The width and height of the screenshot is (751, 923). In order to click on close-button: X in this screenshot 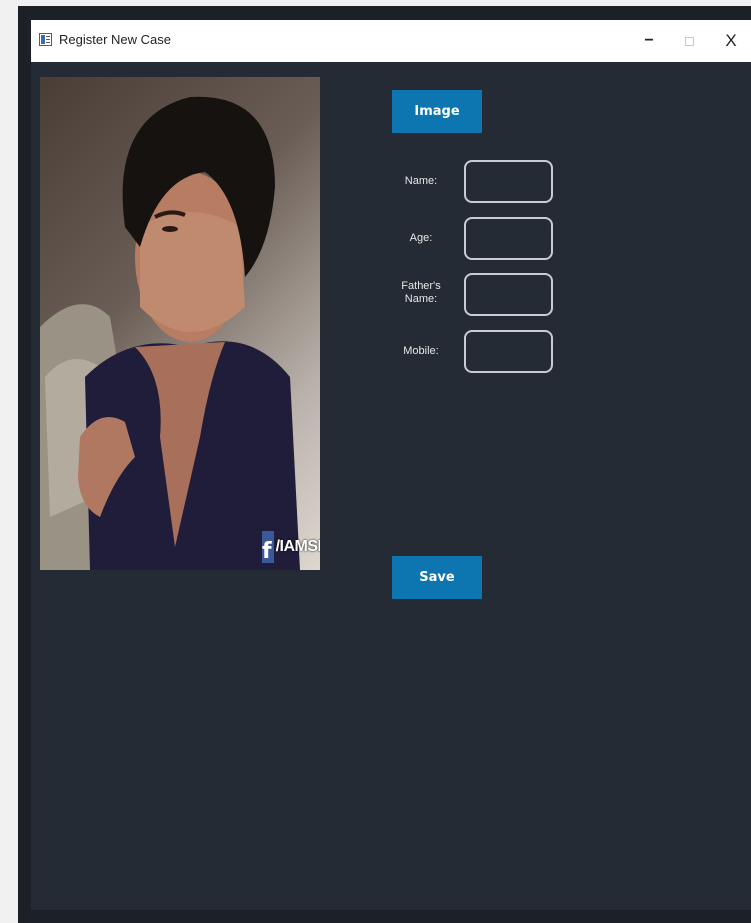, I will do `click(731, 41)`.